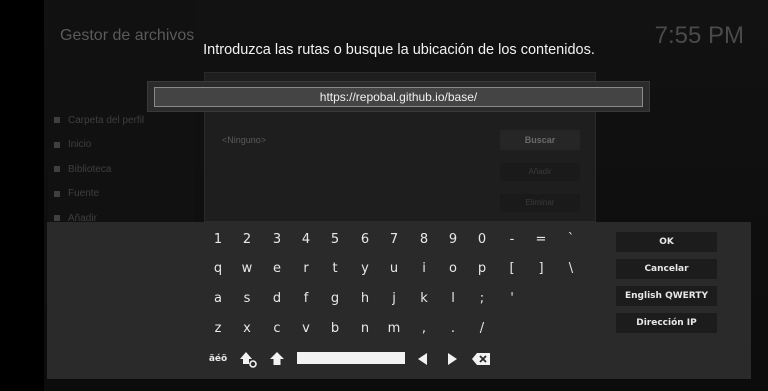 The image size is (768, 391). Describe the element at coordinates (277, 299) in the screenshot. I see `key: d` at that location.